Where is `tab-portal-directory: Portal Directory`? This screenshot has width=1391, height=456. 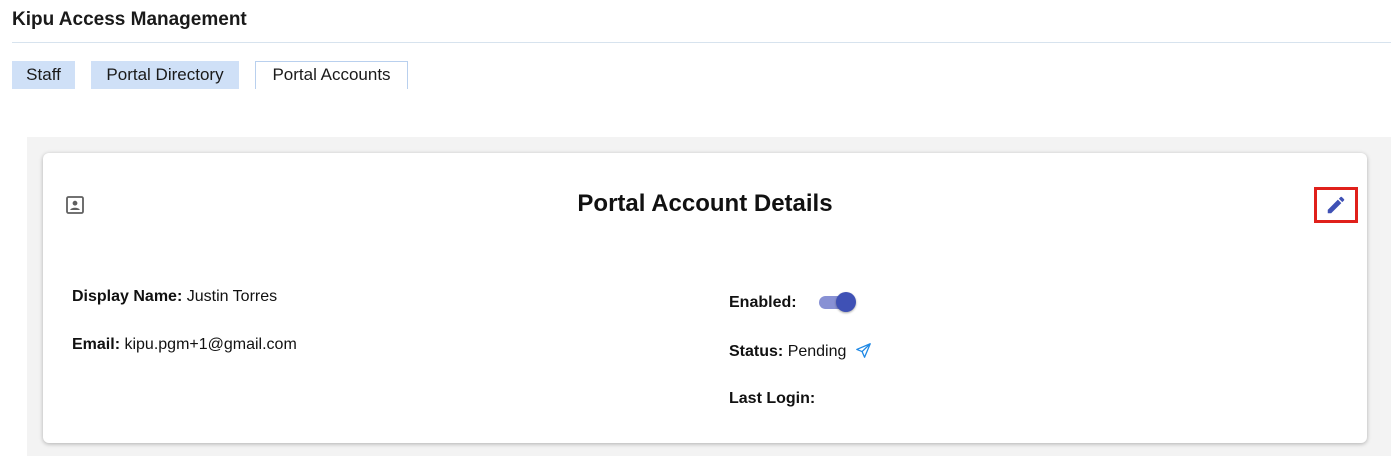 tab-portal-directory: Portal Directory is located at coordinates (165, 75).